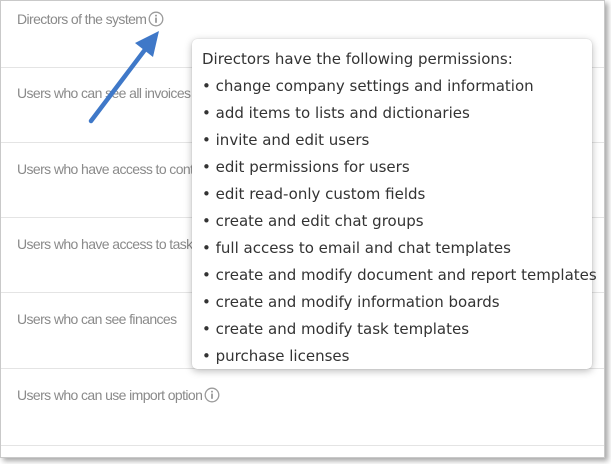 The width and height of the screenshot is (611, 464). What do you see at coordinates (363, 248) in the screenshot?
I see `tooltip-permission-text: full access to email and chat templates` at bounding box center [363, 248].